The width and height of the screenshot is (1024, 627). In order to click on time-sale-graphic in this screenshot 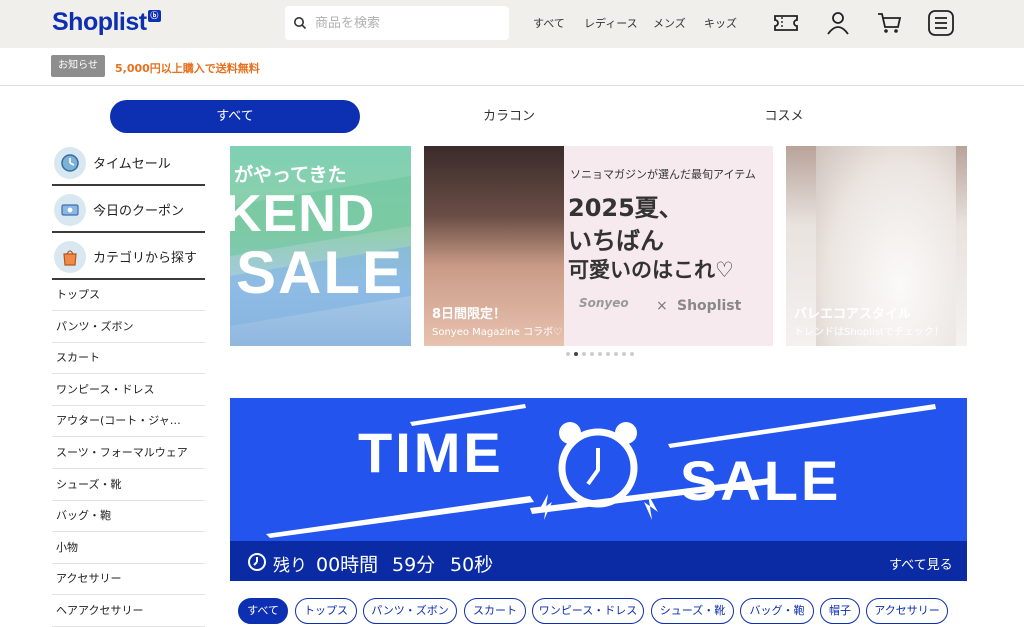, I will do `click(601, 471)`.